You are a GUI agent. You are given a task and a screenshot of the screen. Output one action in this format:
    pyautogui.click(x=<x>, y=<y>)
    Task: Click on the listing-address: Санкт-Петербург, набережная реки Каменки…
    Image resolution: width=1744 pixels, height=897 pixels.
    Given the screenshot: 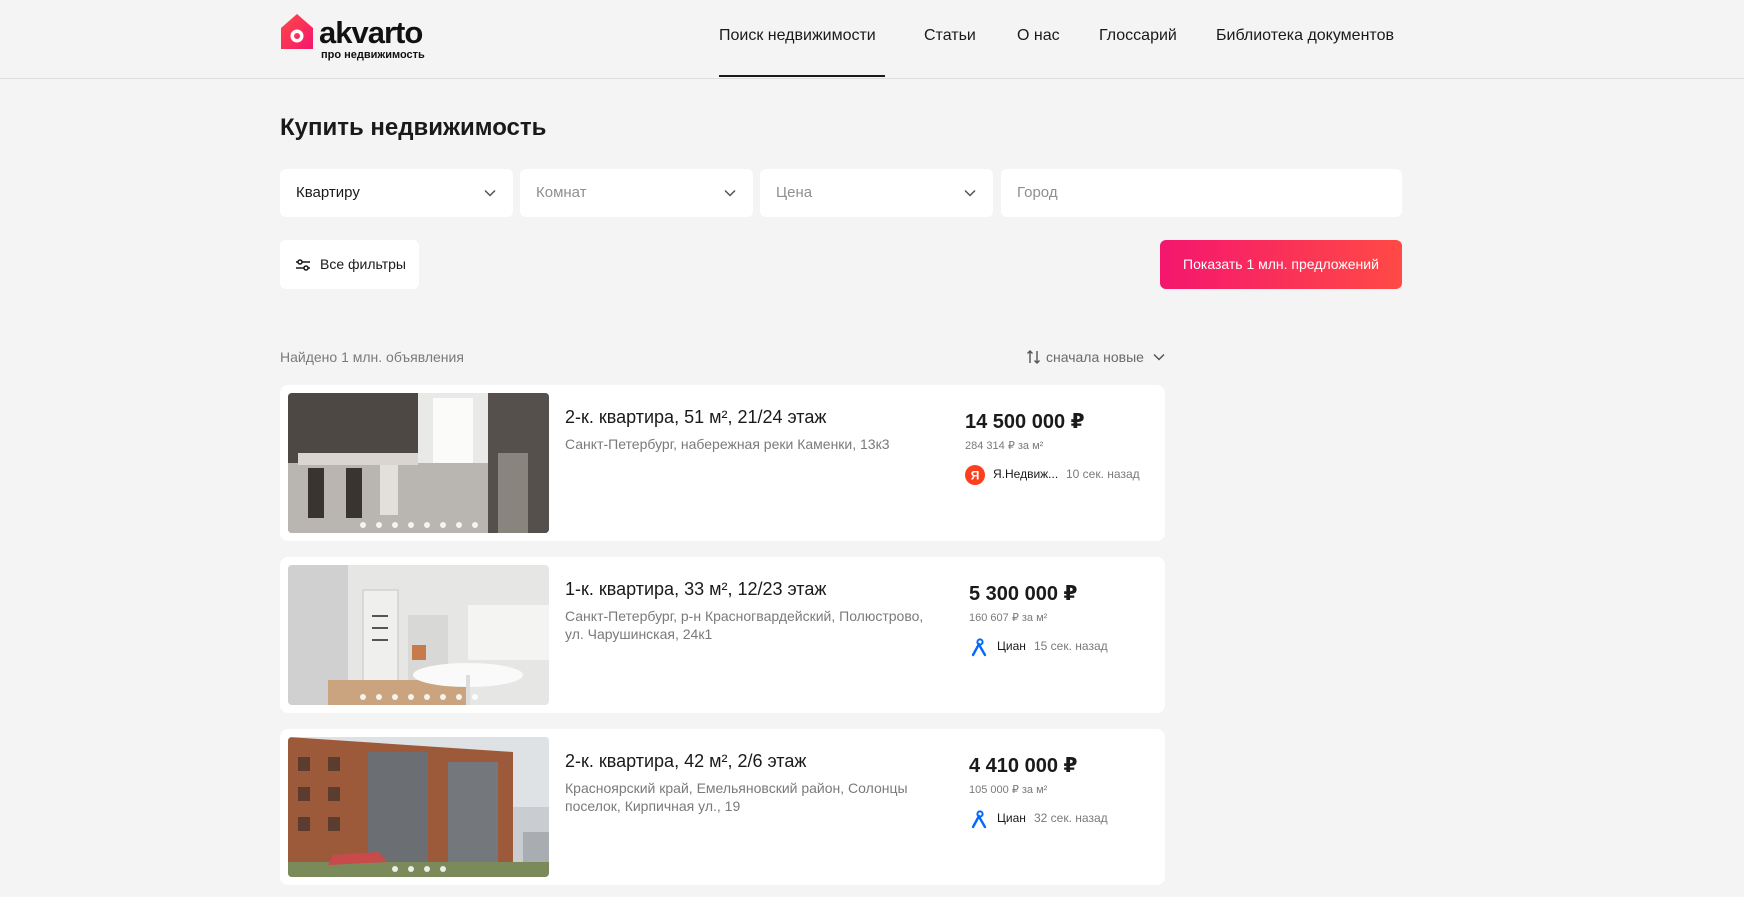 What is the action you would take?
    pyautogui.click(x=727, y=444)
    